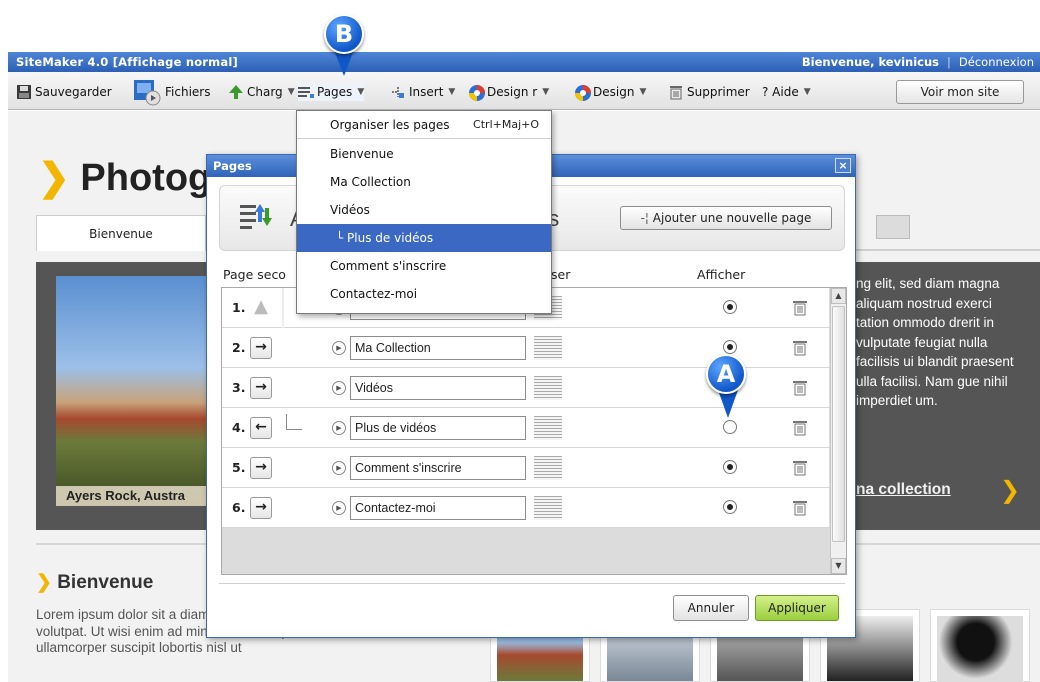 The image size is (1040, 682). I want to click on logout-link: Déconnexion, so click(996, 62).